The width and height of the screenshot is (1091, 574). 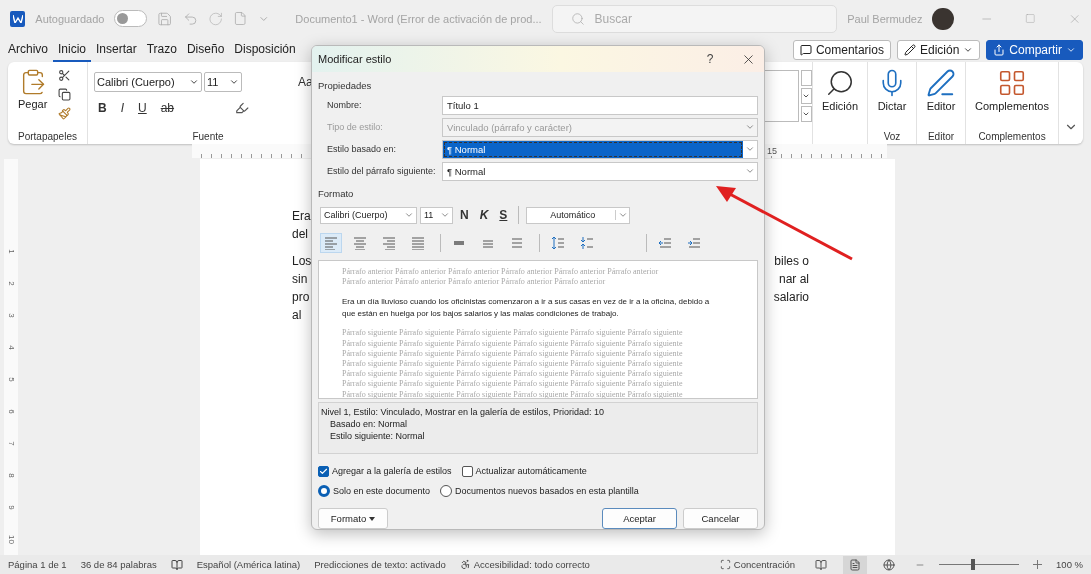 I want to click on group-label: Portapapeles, so click(x=47, y=136).